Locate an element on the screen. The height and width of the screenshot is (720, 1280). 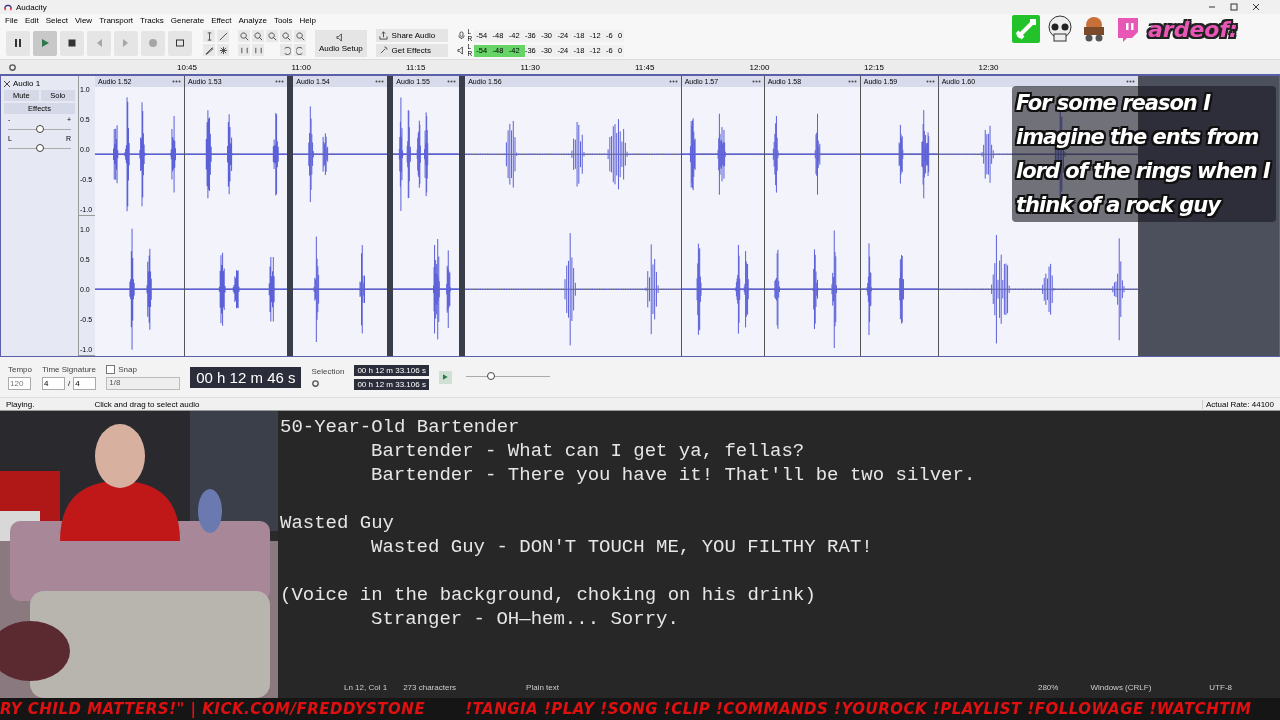
square-icon is located at coordinates (180, 43).